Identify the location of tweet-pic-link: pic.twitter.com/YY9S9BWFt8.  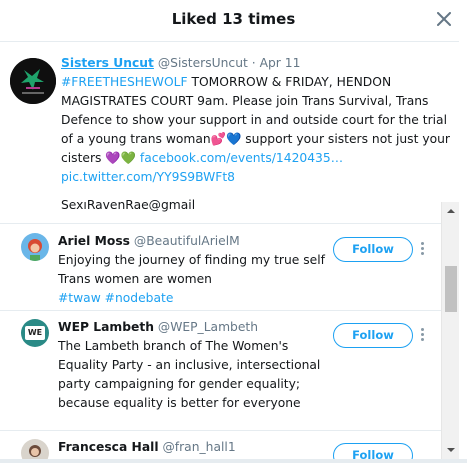
(148, 177).